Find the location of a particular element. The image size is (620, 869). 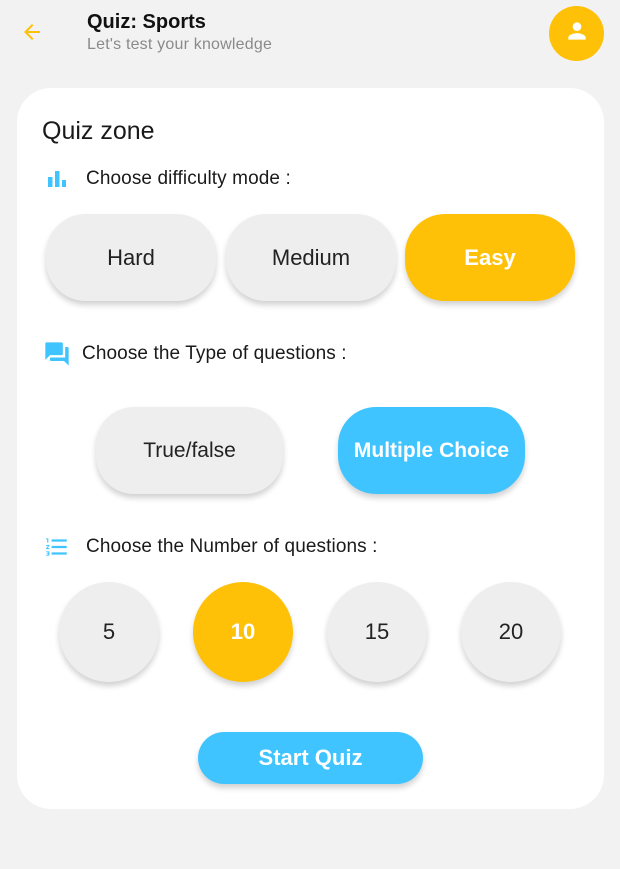

difficulty-label: Choose difficulty mode : is located at coordinates (188, 178).